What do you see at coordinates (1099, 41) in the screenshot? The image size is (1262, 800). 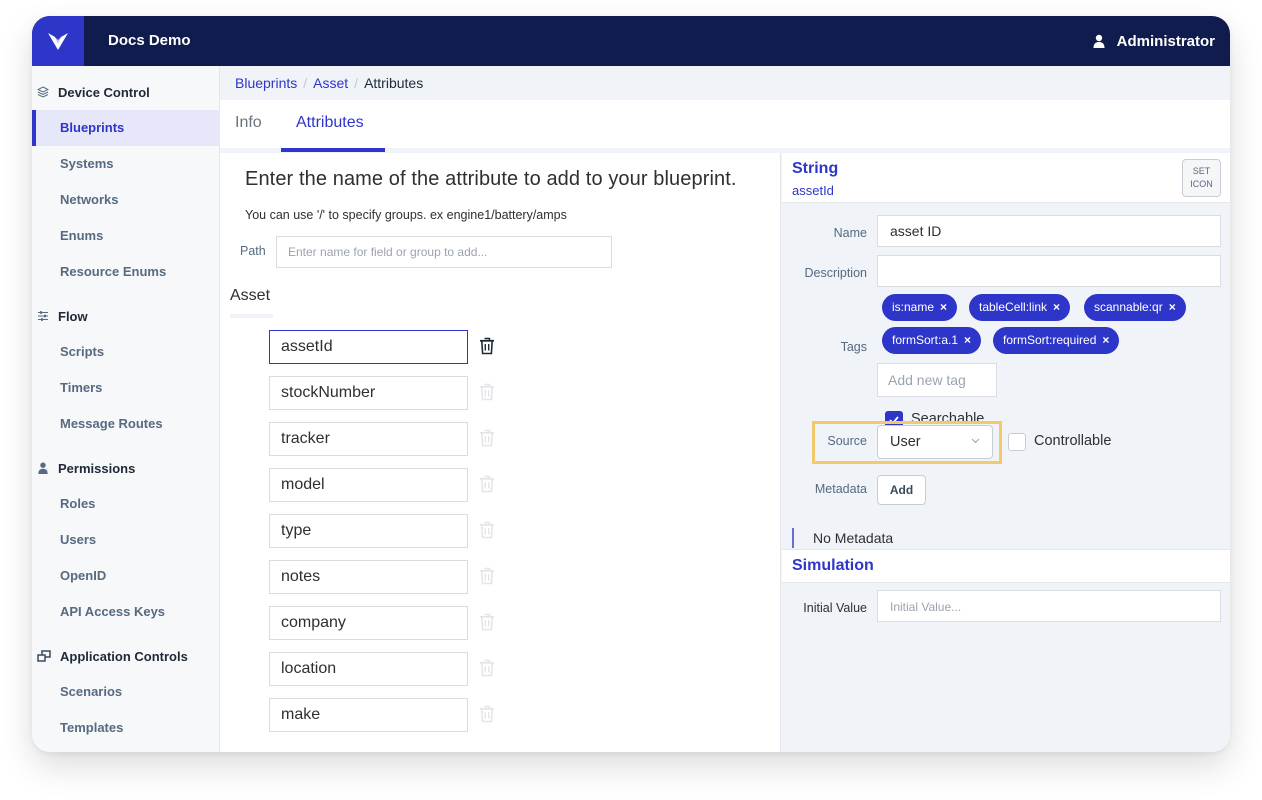 I see `user-icon` at bounding box center [1099, 41].